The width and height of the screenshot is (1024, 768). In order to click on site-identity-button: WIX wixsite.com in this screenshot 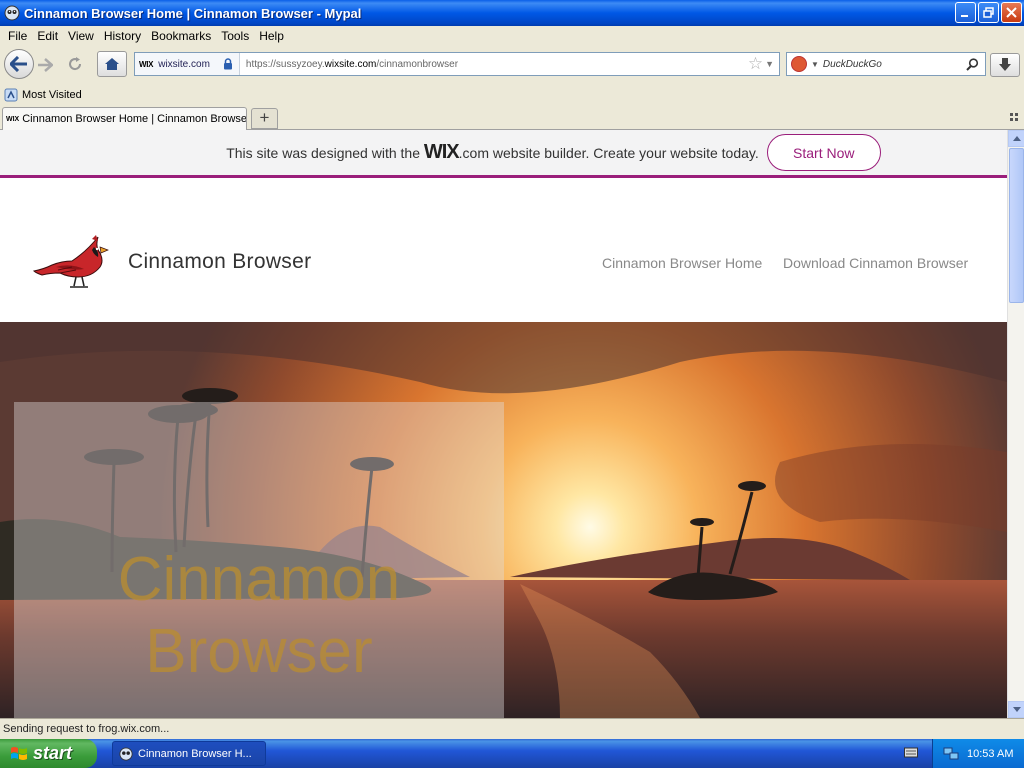, I will do `click(187, 64)`.